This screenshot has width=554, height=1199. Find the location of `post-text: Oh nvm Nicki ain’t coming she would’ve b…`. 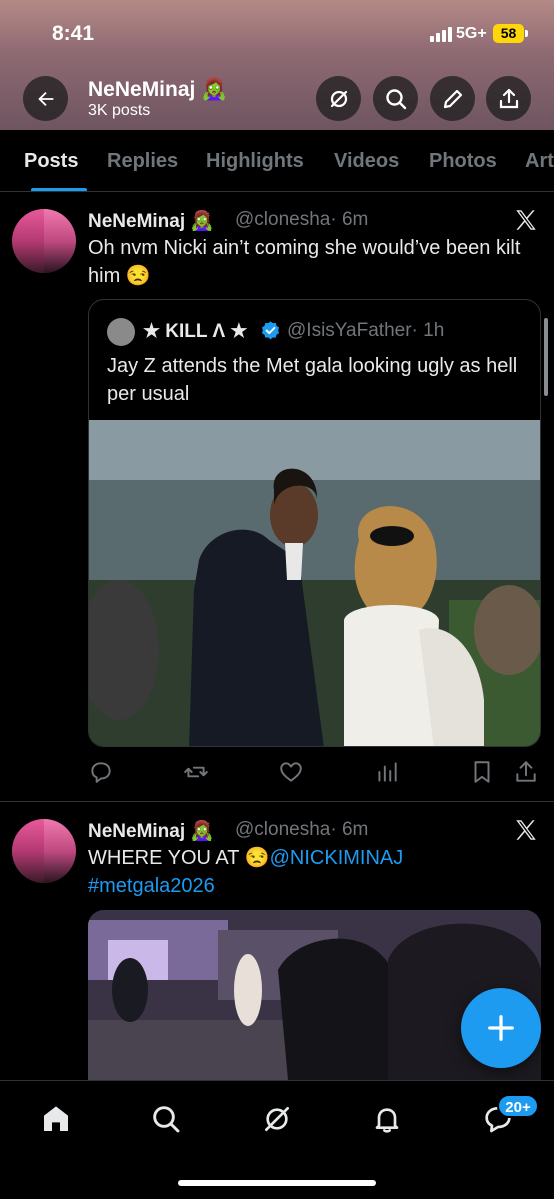

post-text: Oh nvm Nicki ain’t coming she would’ve b… is located at coordinates (304, 262).